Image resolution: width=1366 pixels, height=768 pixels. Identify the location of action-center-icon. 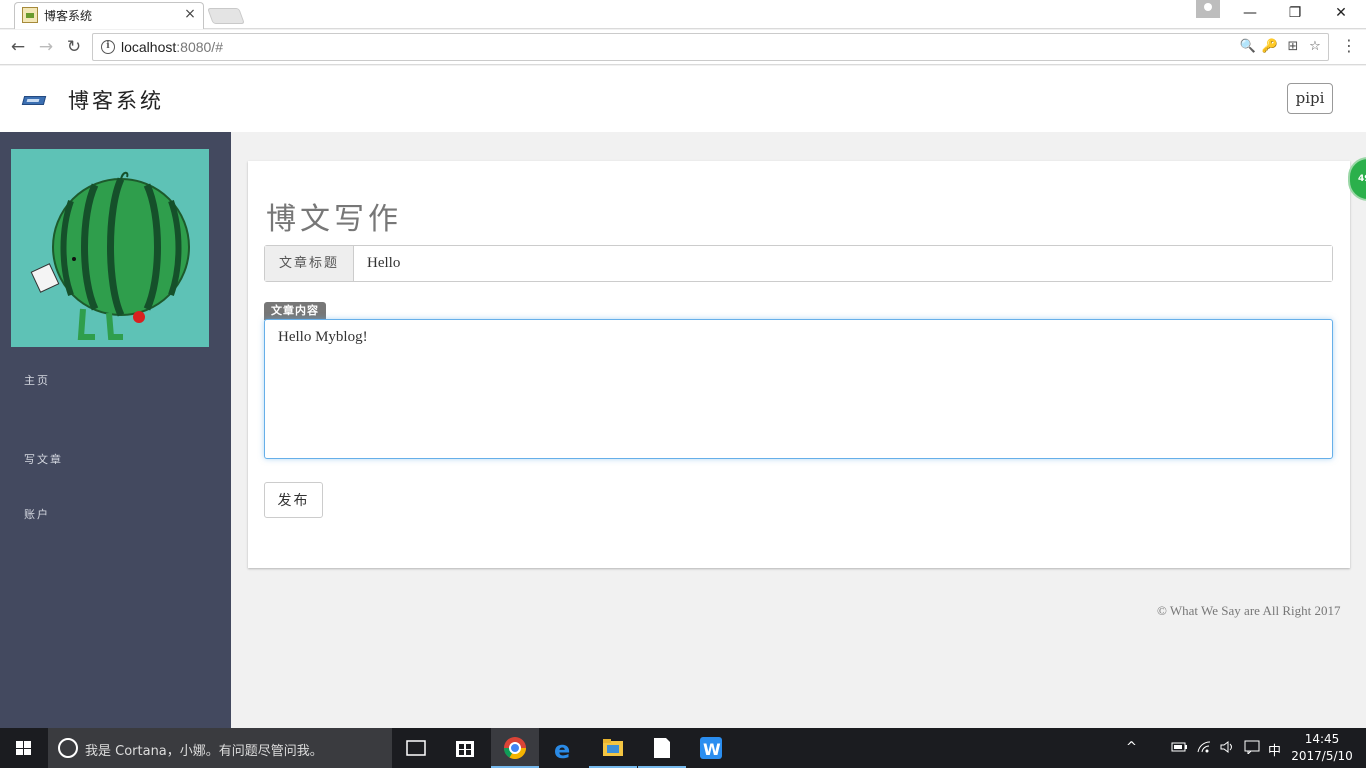
(1252, 749).